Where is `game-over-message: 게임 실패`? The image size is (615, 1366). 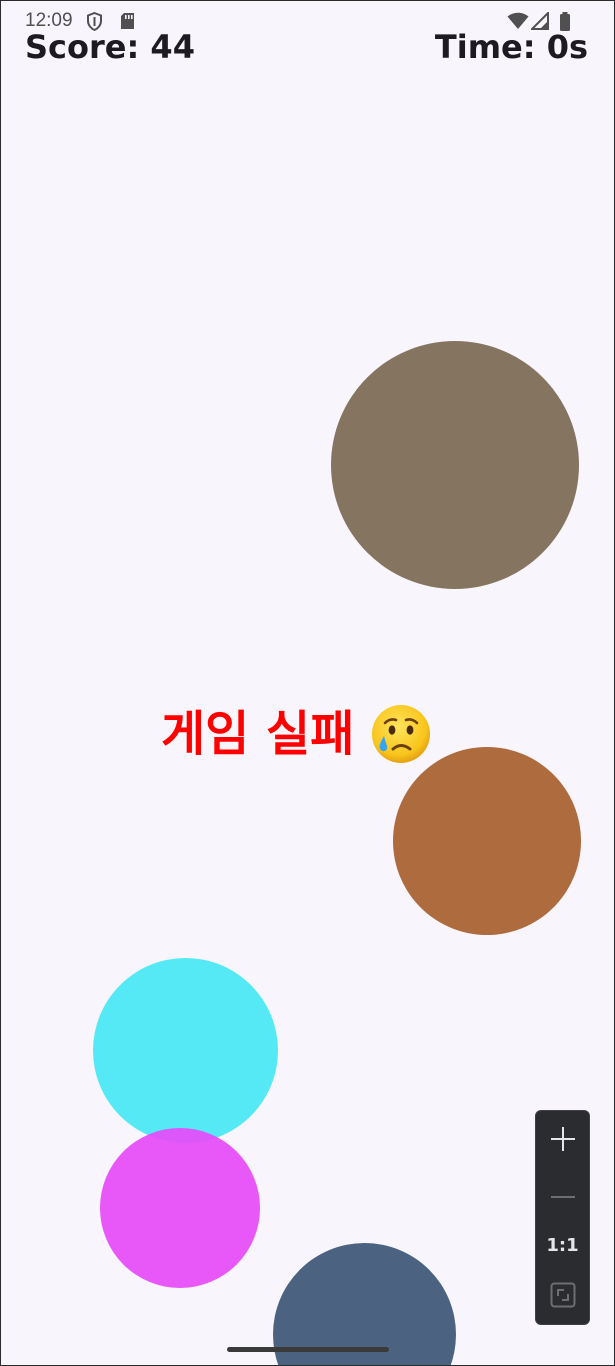
game-over-message: 게임 실패 is located at coordinates (296, 734).